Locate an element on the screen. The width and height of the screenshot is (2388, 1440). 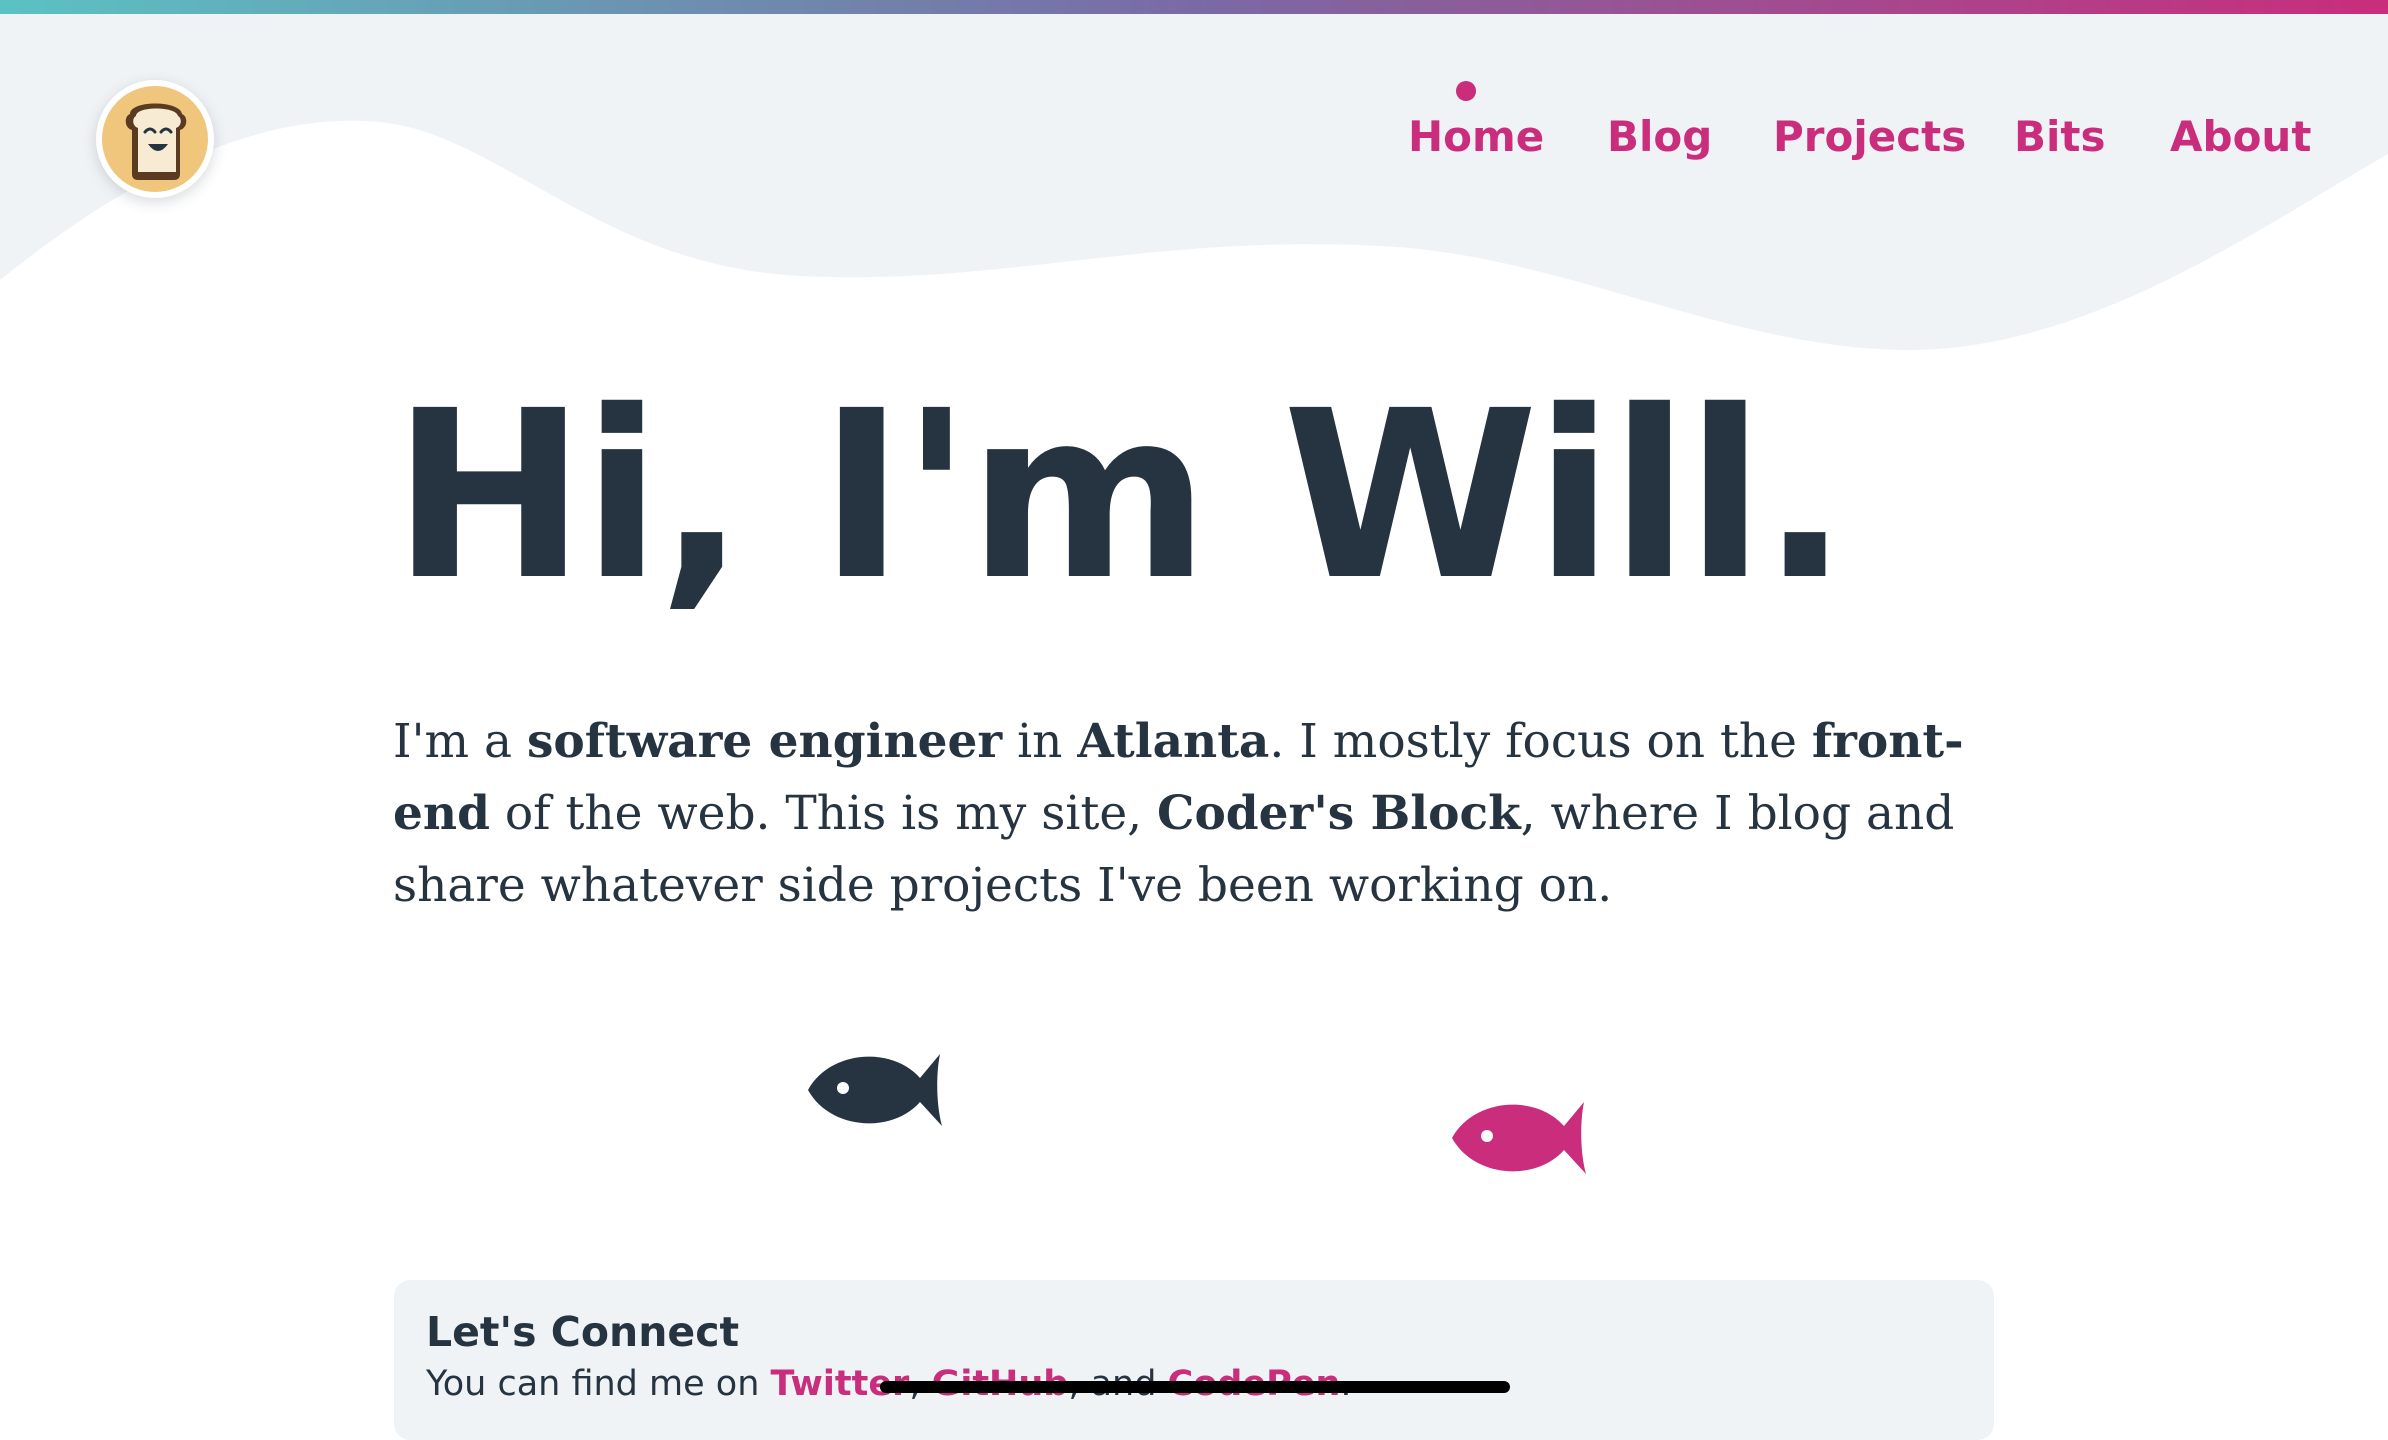
active-nav-indicator is located at coordinates (1466, 91).